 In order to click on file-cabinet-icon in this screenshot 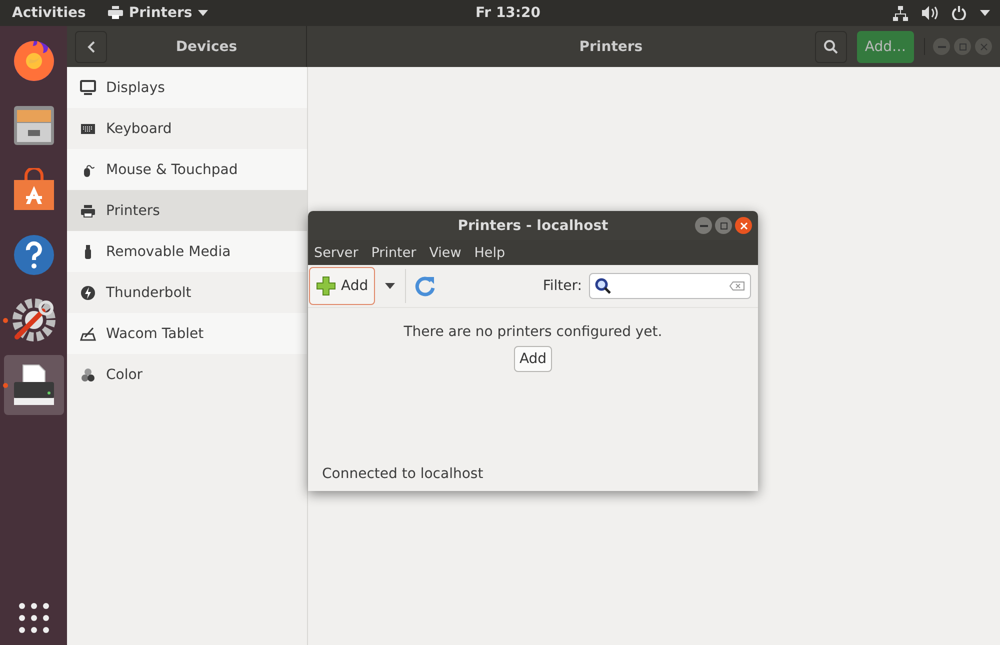, I will do `click(34, 125)`.